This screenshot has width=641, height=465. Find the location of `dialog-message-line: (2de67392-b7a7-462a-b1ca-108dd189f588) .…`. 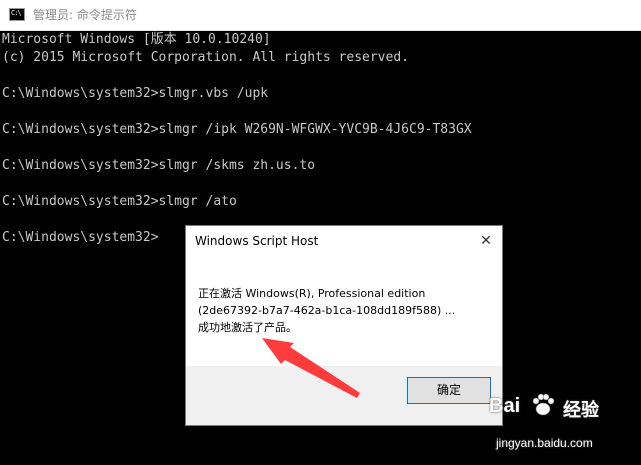

dialog-message-line: (2de67392-b7a7-462a-b1ca-108dd189f588) .… is located at coordinates (327, 310).